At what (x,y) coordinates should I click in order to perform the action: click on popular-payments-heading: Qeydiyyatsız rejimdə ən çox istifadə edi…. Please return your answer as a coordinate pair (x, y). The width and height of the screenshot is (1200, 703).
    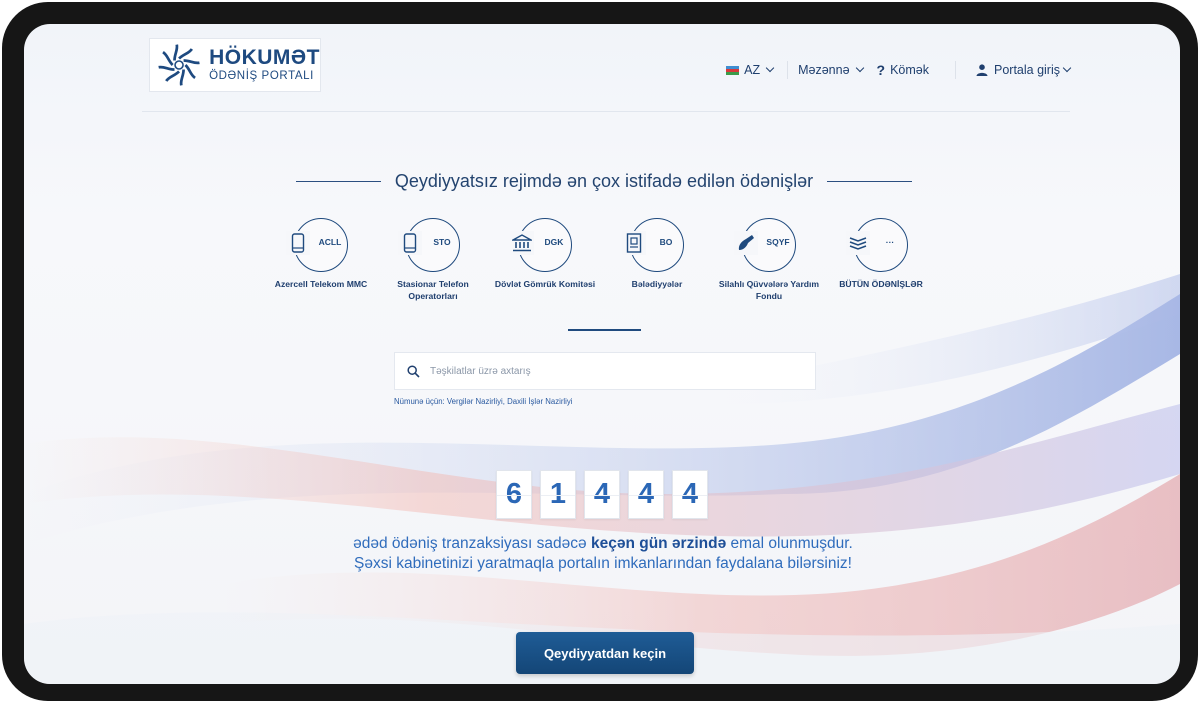
    Looking at the image, I should click on (604, 181).